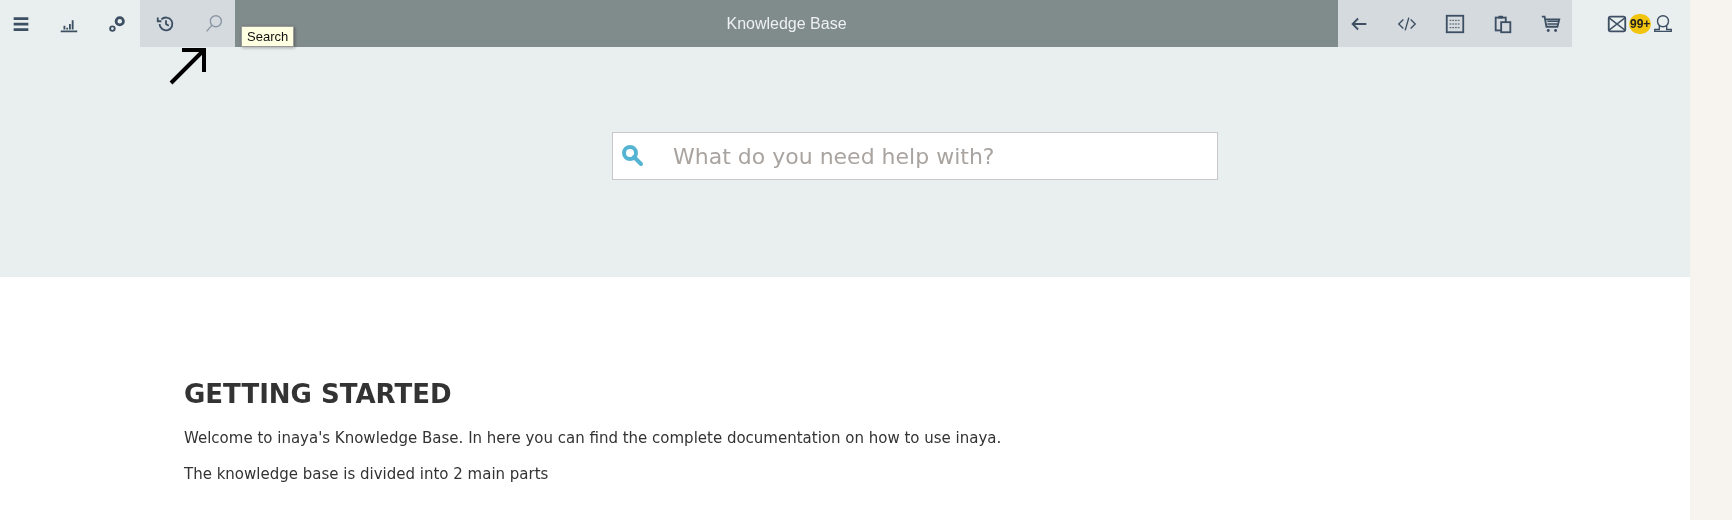 The image size is (1732, 520). I want to click on search-field: What do you need help with?, so click(915, 156).